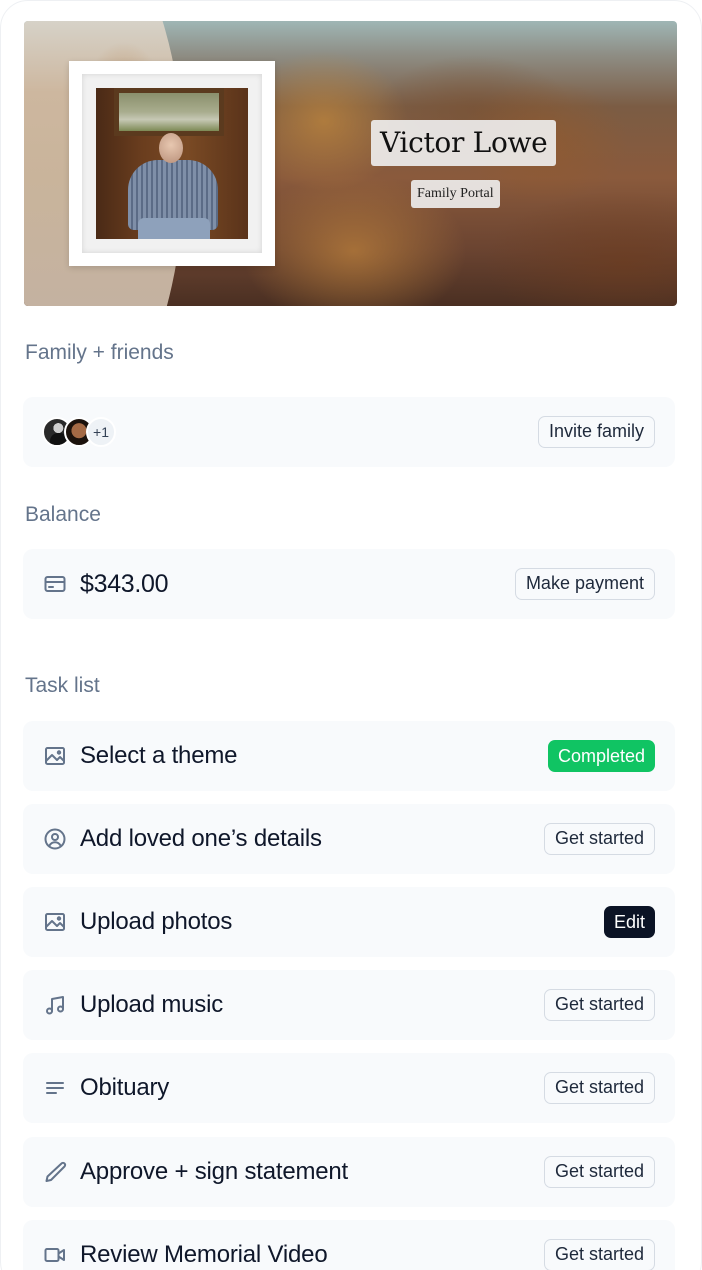  What do you see at coordinates (349, 756) in the screenshot?
I see `task-item-select-theme: Select a theme Completed` at bounding box center [349, 756].